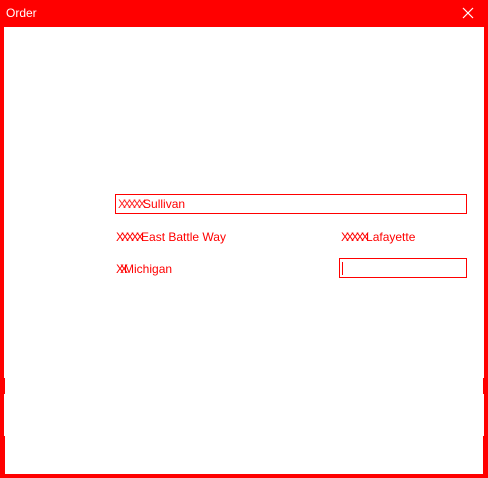  Describe the element at coordinates (291, 204) in the screenshot. I see `name-input: XXXXXSullivan` at that location.